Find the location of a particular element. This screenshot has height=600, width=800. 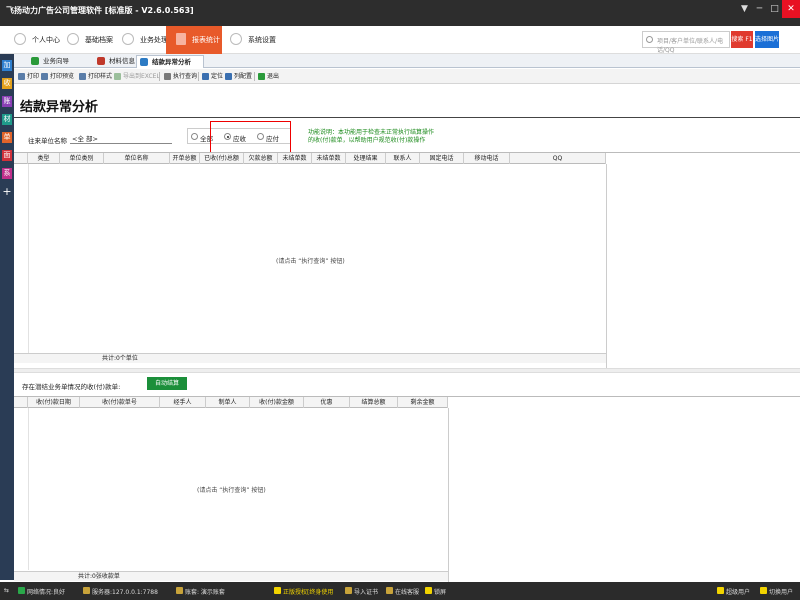

print-style-button: 打印样式 is located at coordinates (95, 76).